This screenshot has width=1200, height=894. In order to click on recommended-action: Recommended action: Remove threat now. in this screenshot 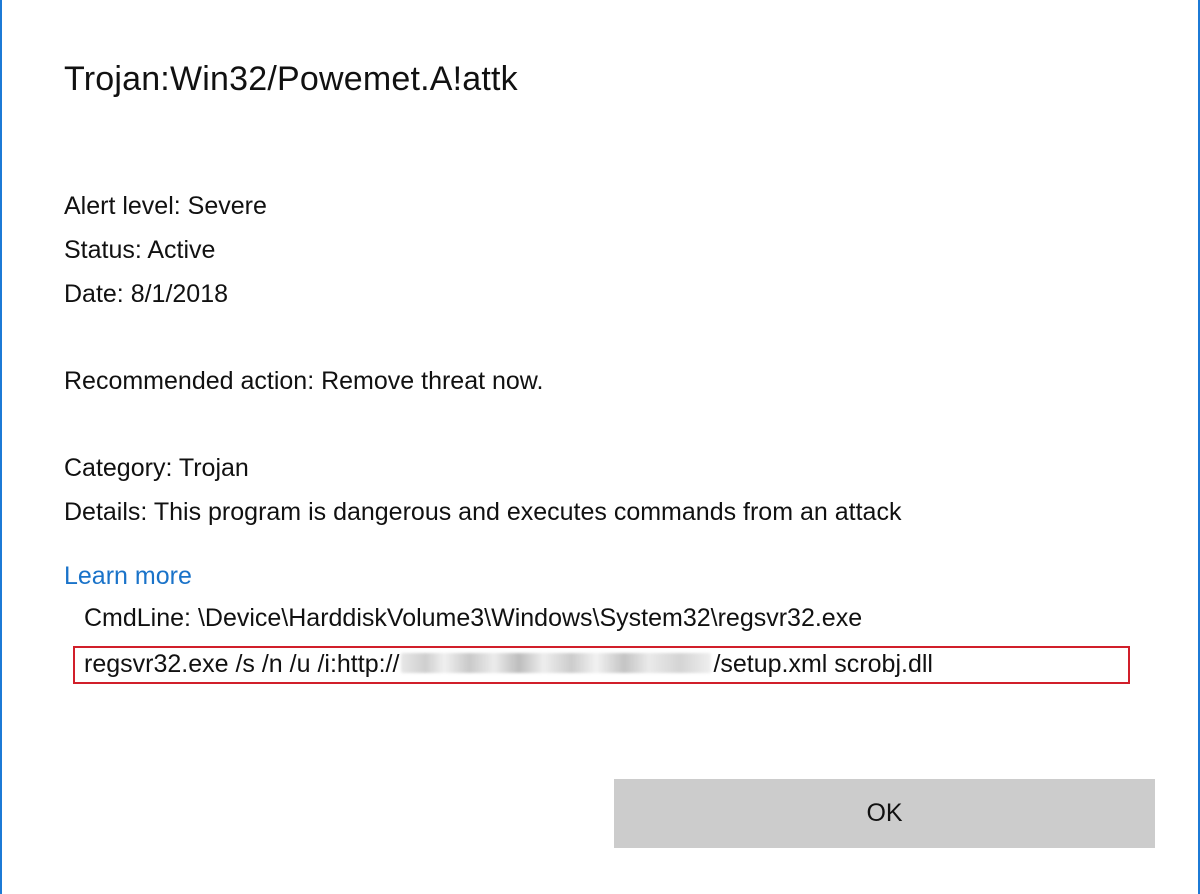, I will do `click(304, 381)`.